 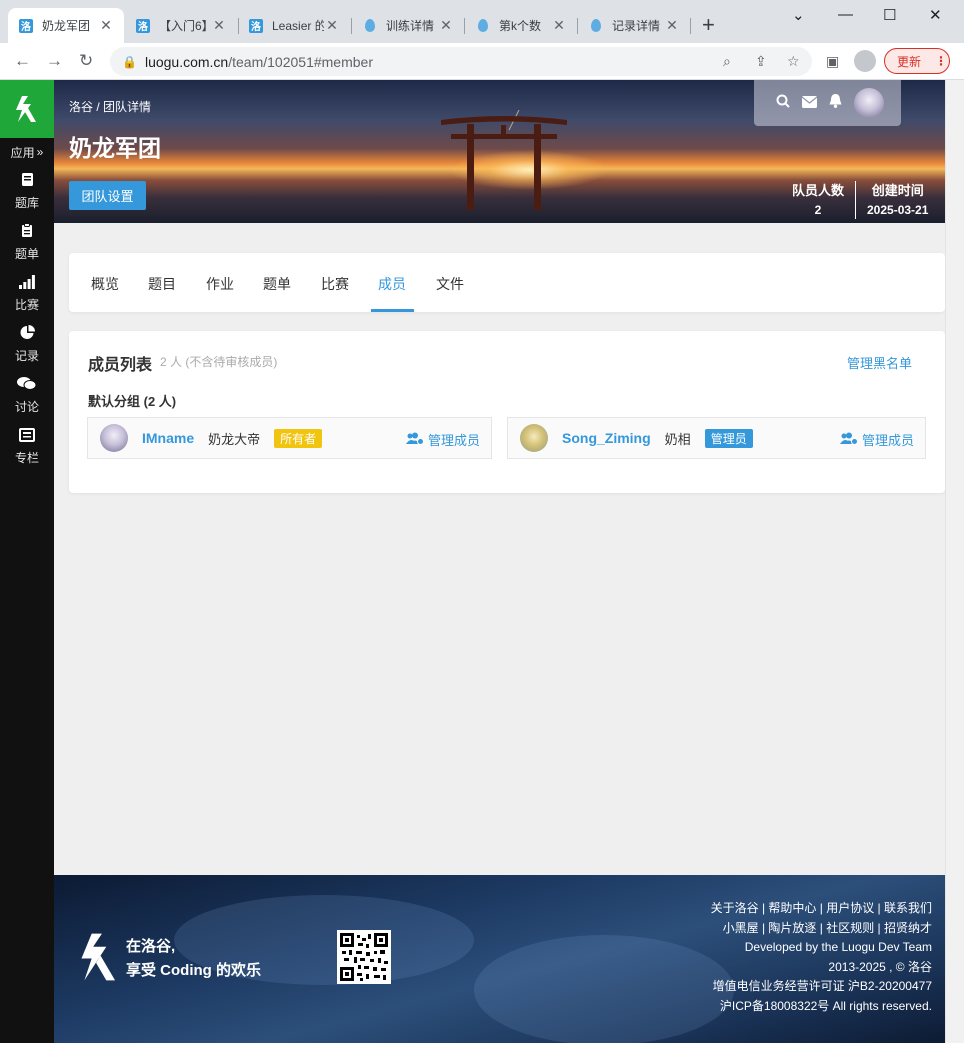 I want to click on browser-tab-kth: 第k个数 ✕, so click(x=521, y=25).